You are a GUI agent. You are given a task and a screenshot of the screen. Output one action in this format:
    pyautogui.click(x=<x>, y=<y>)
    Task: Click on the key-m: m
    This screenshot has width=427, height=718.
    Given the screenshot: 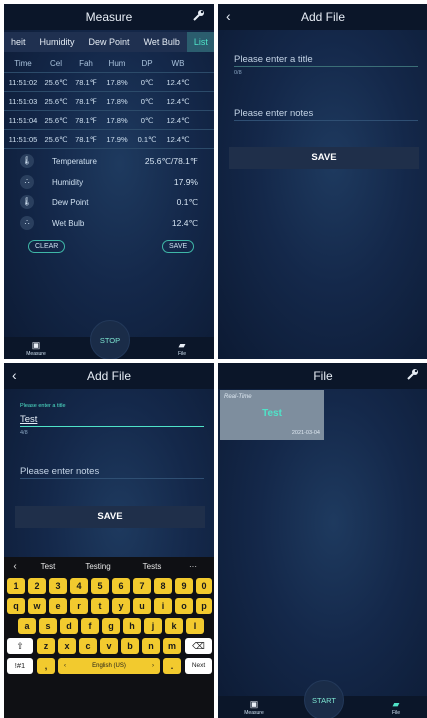 What is the action you would take?
    pyautogui.click(x=172, y=646)
    